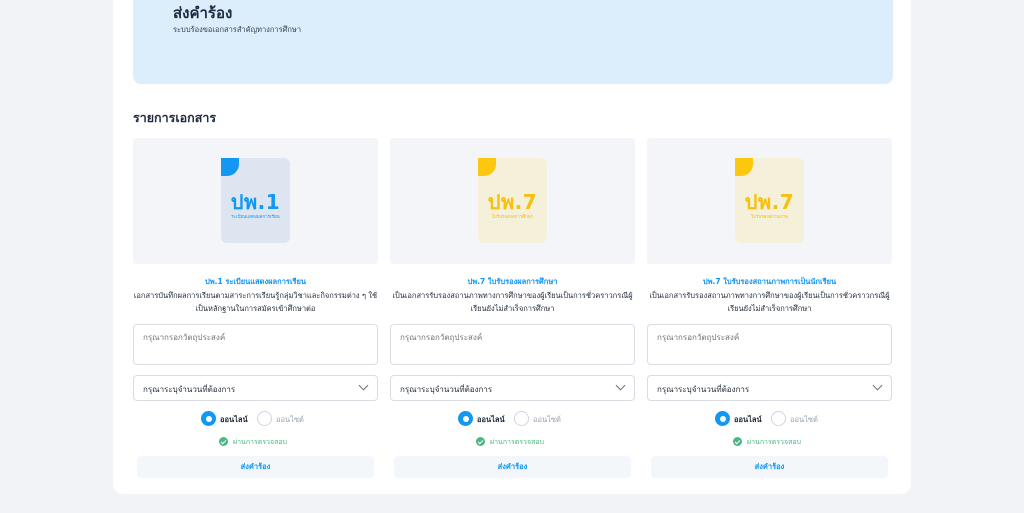 This screenshot has height=513, width=1024. I want to click on document-icon: ปพ.1 ระเบียนแสดงผลการเรียน, so click(255, 200).